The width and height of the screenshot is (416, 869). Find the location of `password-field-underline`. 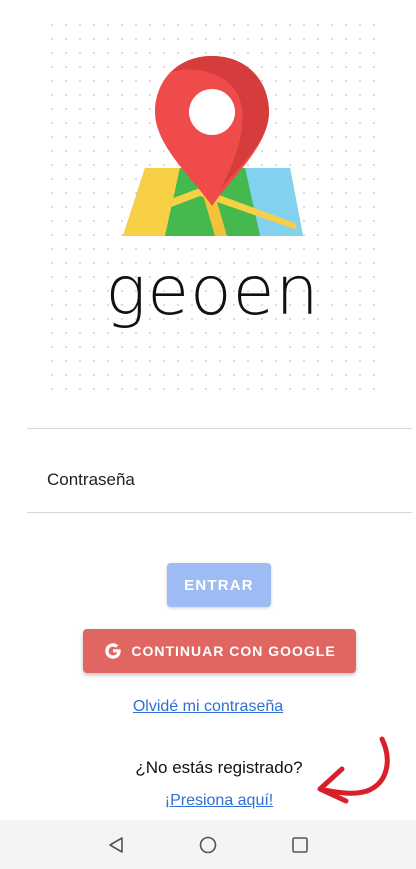

password-field-underline is located at coordinates (219, 512).